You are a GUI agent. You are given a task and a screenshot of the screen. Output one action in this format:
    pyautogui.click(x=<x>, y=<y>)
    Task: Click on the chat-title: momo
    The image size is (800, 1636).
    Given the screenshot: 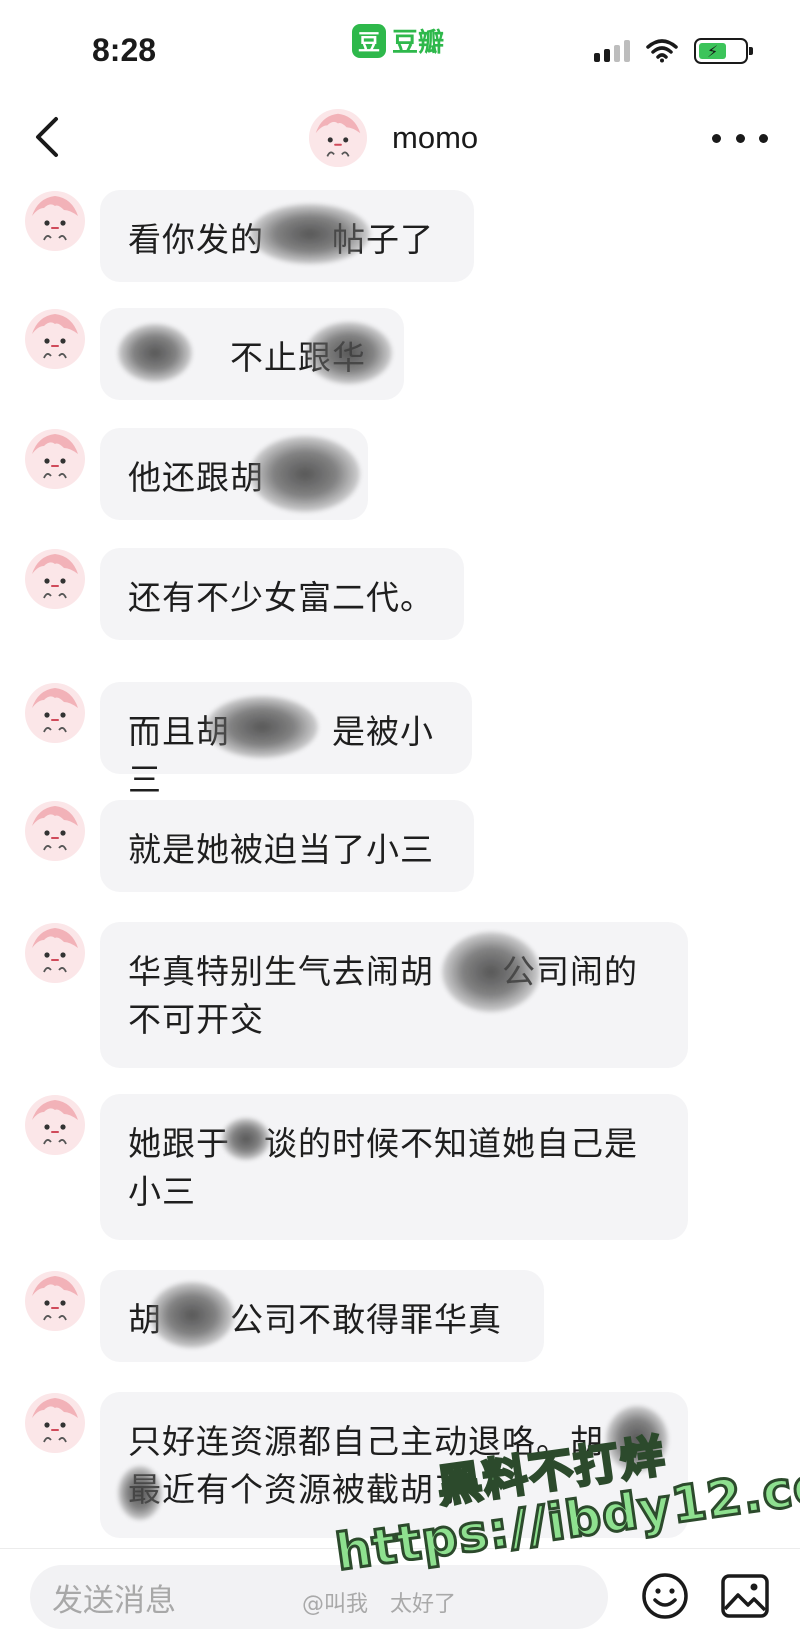 What is the action you would take?
    pyautogui.click(x=435, y=137)
    